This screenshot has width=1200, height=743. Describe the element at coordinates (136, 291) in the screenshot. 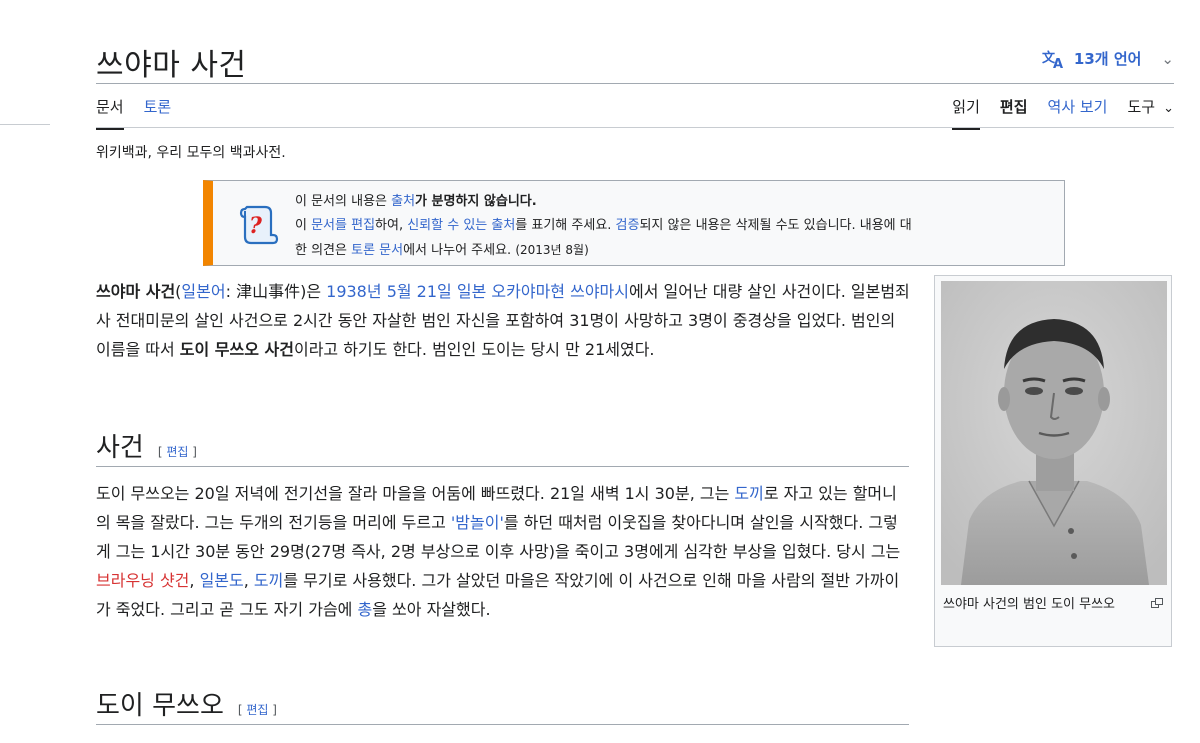

I see `lead-bold-title: 쓰야마 사건` at that location.